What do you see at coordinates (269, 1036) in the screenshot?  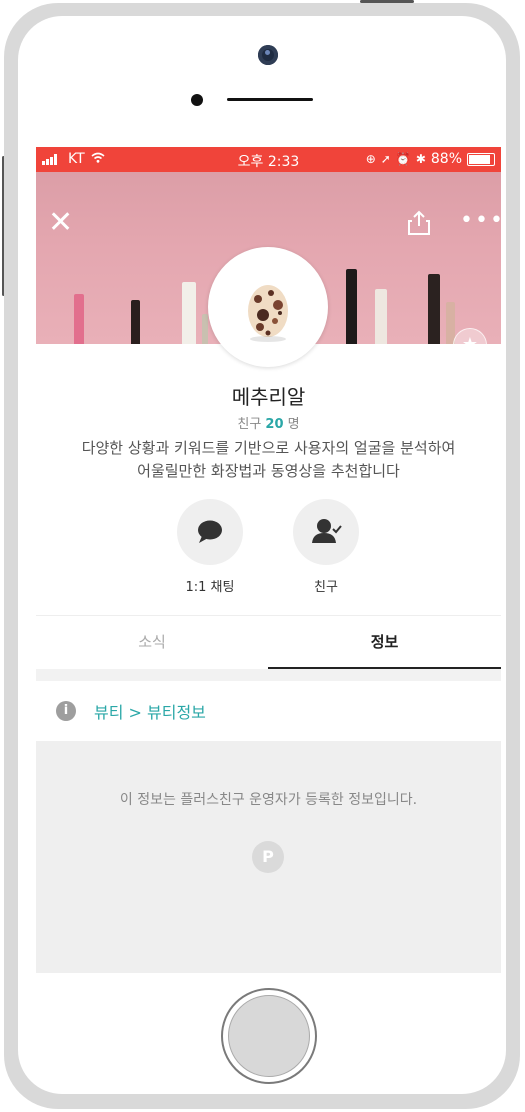 I see `home-button` at bounding box center [269, 1036].